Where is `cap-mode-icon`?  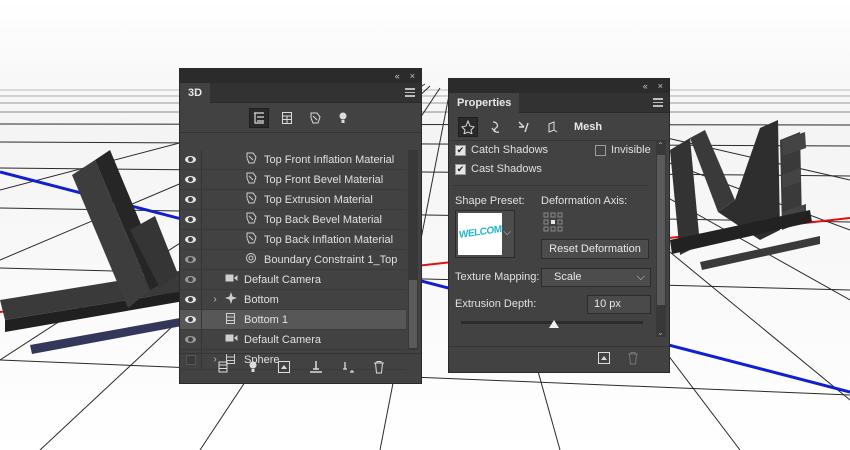
cap-mode-icon is located at coordinates (524, 127).